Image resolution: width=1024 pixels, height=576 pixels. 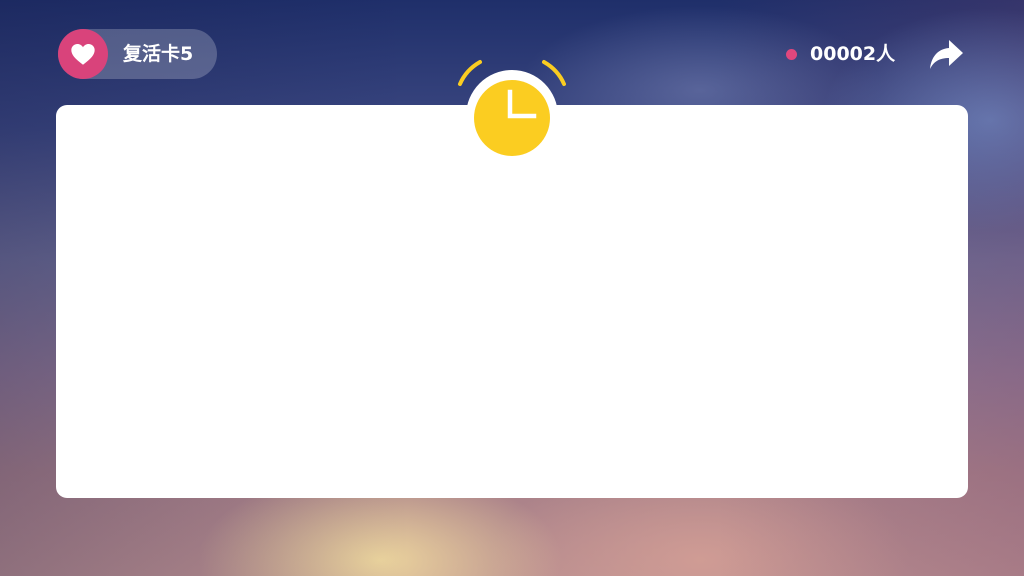 I want to click on revive-card-count: 复活卡5, so click(x=158, y=54).